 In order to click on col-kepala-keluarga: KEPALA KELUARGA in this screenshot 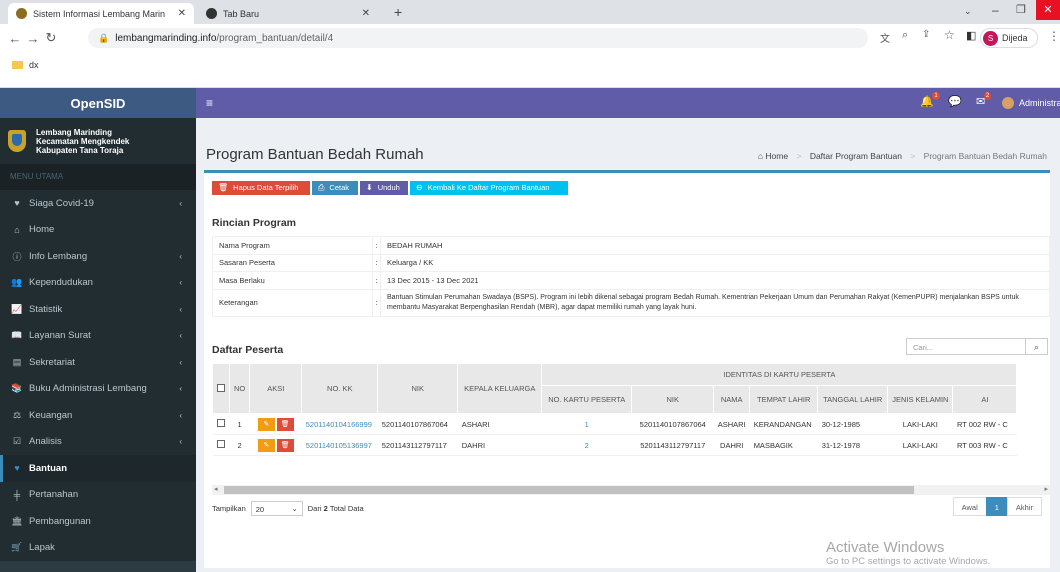, I will do `click(500, 388)`.